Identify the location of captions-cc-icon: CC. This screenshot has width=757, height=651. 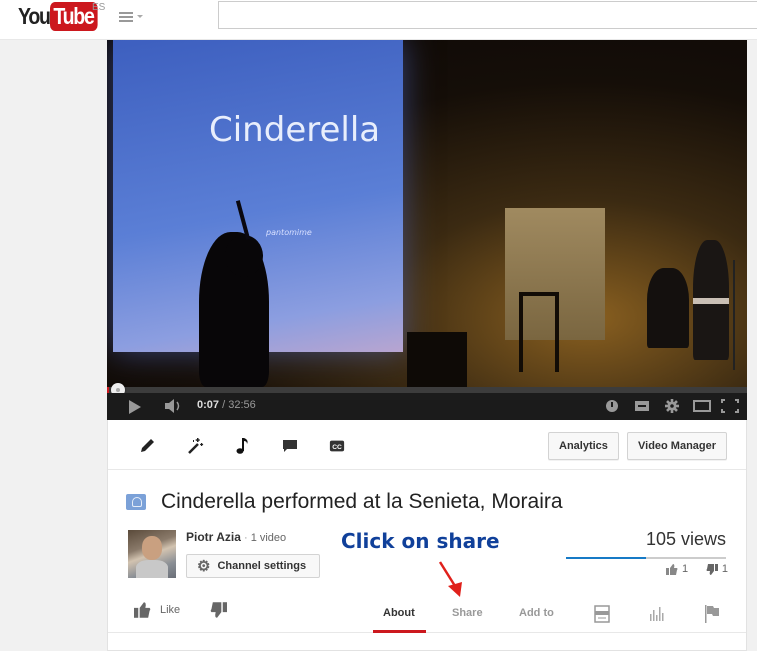
(337, 446).